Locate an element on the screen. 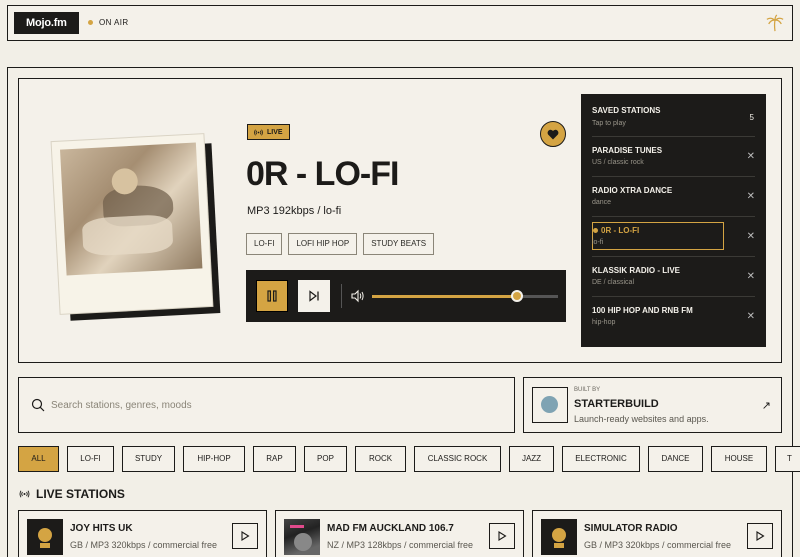  search-box is located at coordinates (266, 405).